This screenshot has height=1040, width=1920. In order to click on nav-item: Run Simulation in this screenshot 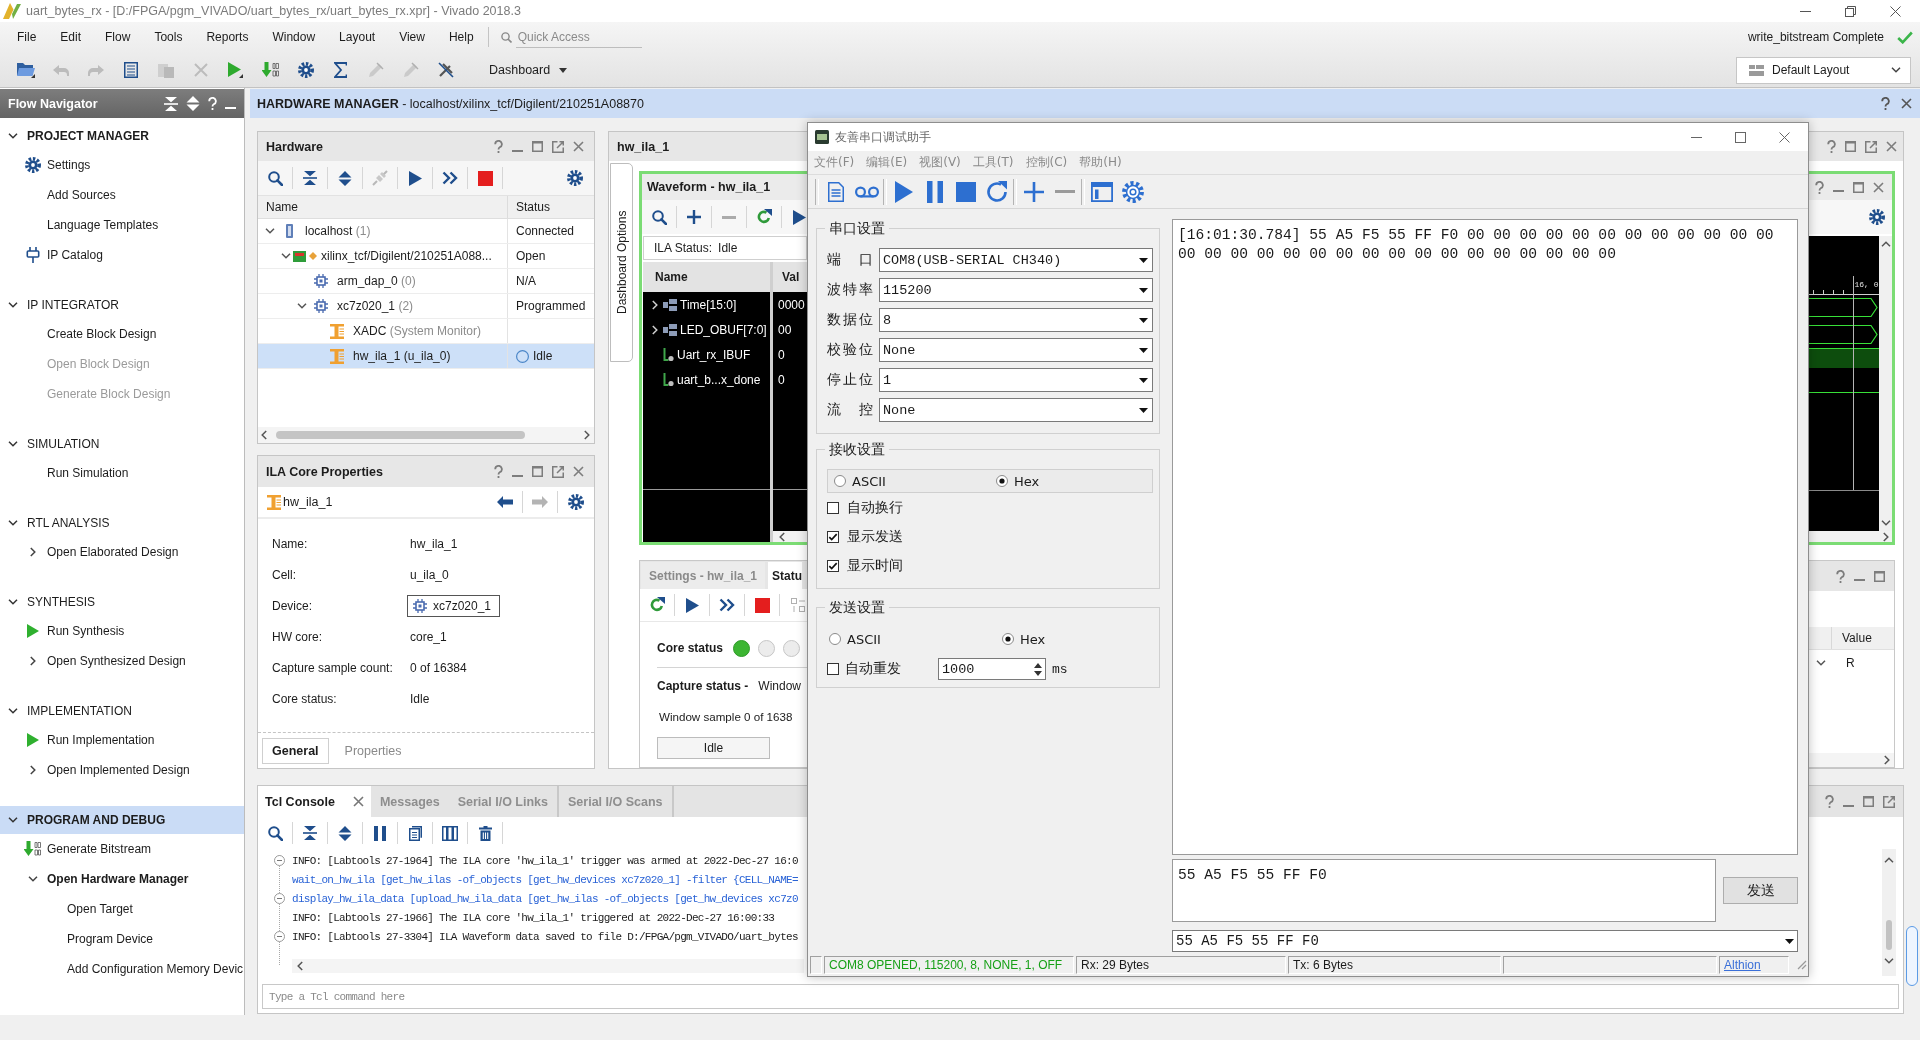, I will do `click(88, 473)`.